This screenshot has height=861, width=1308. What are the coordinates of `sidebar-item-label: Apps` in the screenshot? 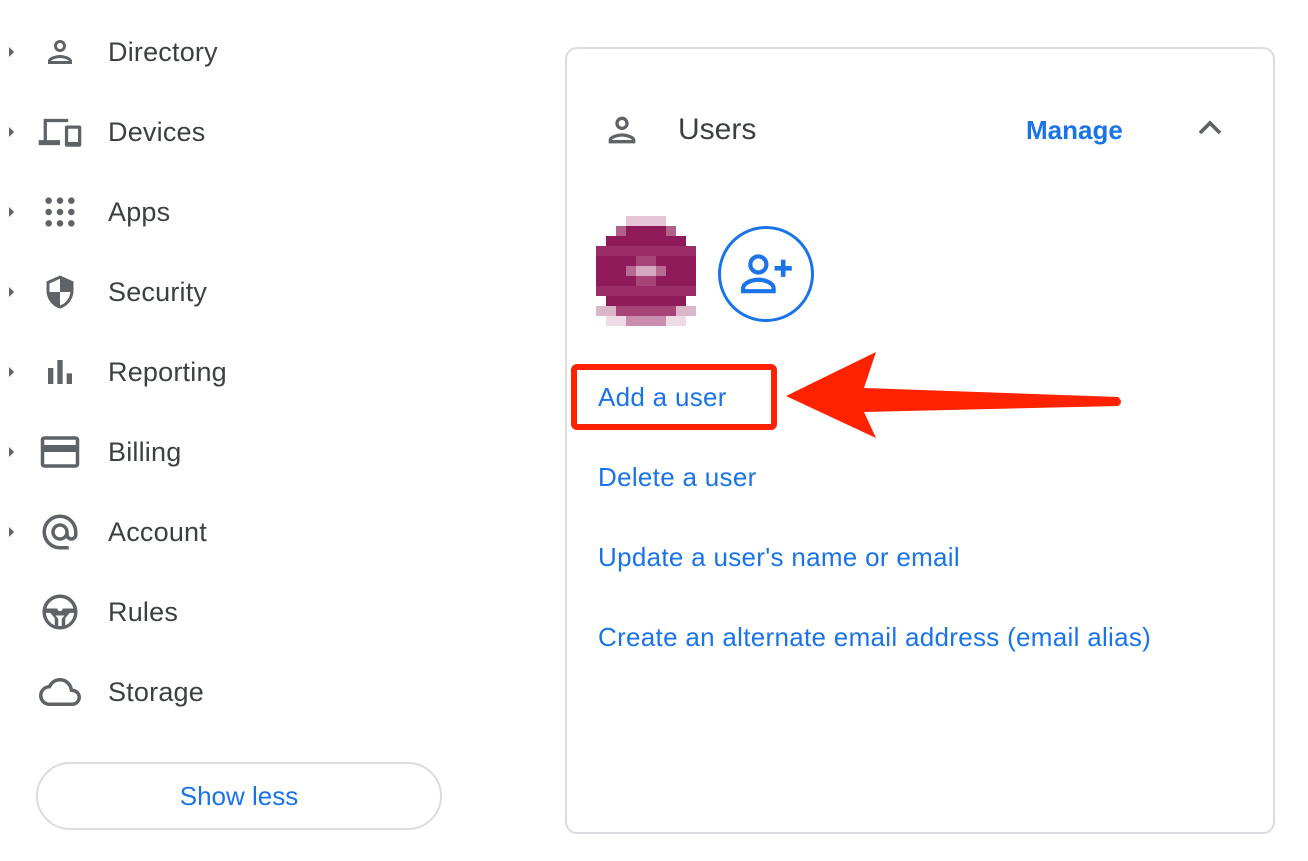 It's located at (139, 211).